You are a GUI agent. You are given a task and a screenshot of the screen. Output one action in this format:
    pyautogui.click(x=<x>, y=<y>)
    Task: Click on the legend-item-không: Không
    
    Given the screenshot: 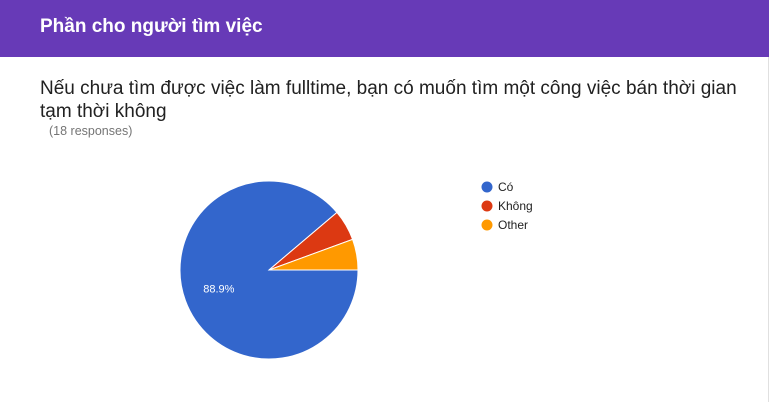 What is the action you would take?
    pyautogui.click(x=507, y=206)
    